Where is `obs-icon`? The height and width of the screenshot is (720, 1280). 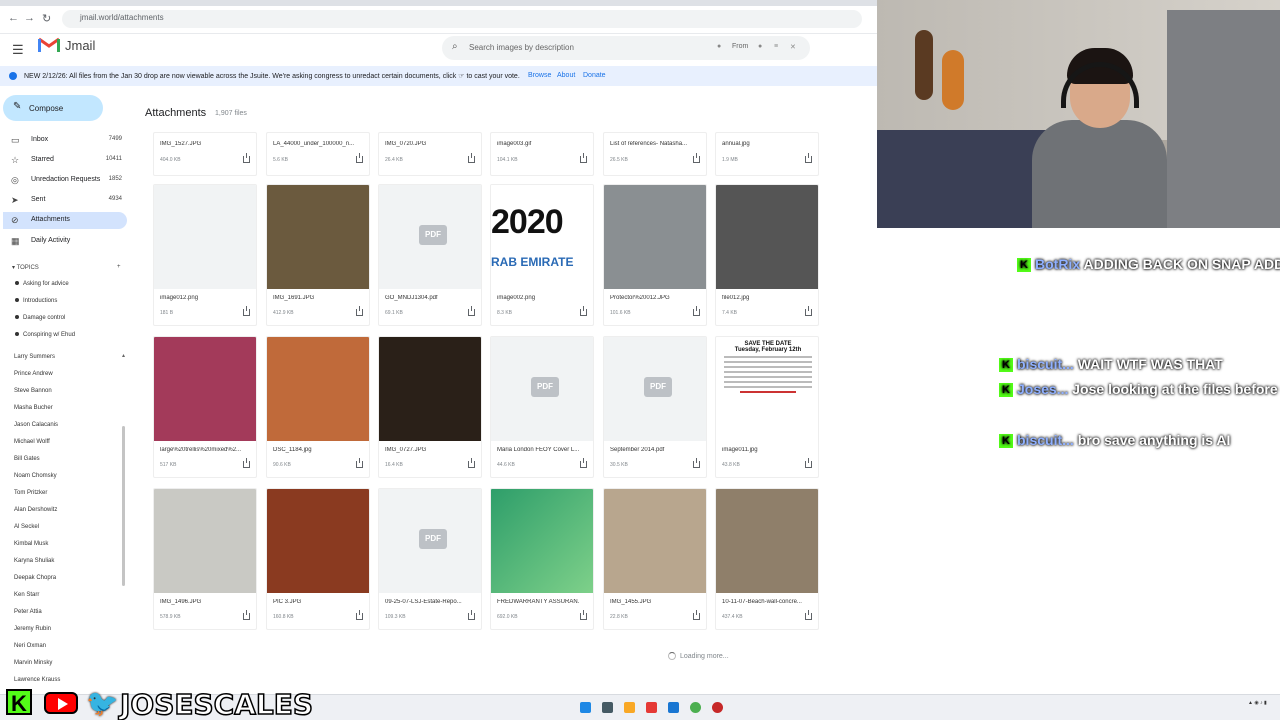 obs-icon is located at coordinates (717, 707).